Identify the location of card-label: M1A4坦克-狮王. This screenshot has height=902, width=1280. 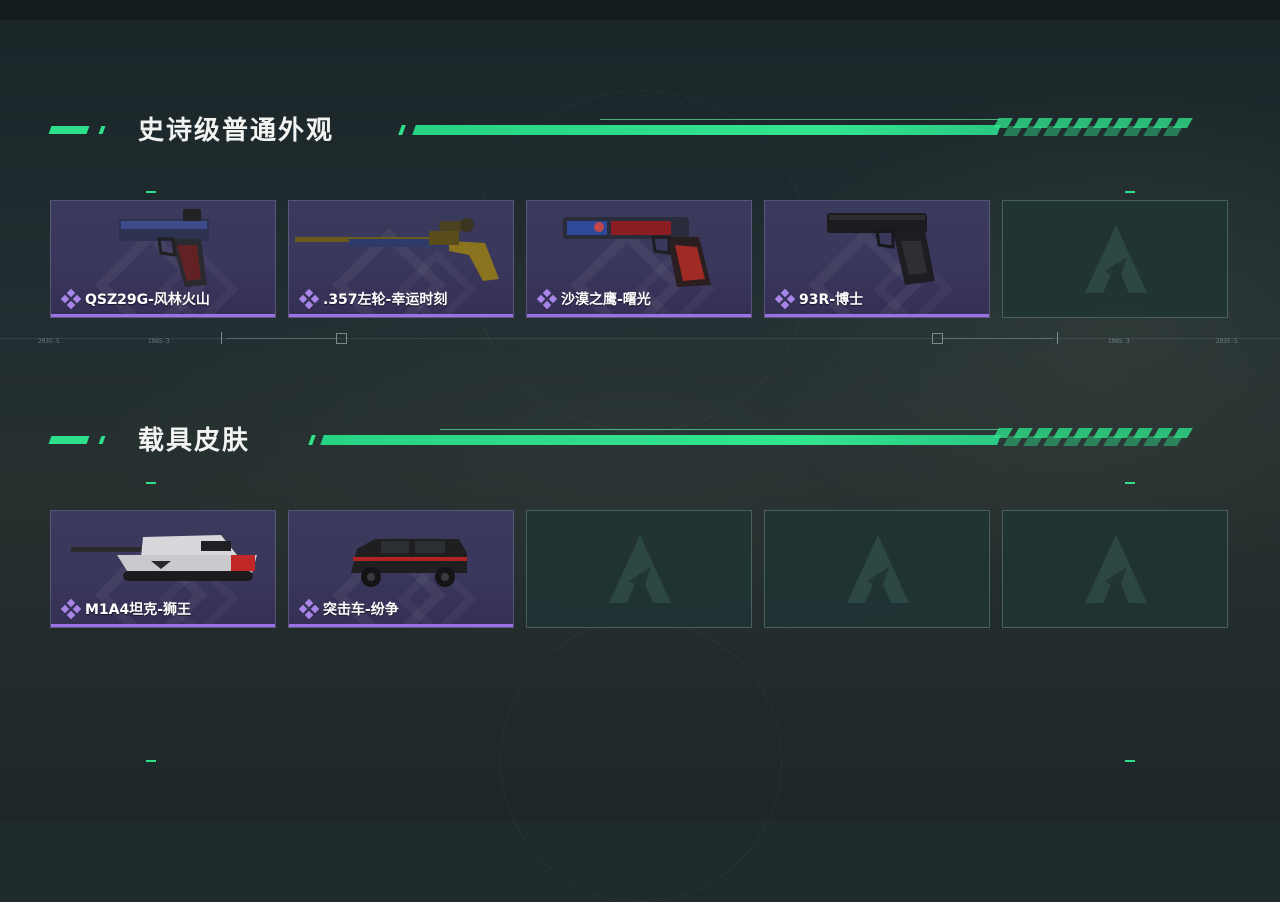
(126, 609).